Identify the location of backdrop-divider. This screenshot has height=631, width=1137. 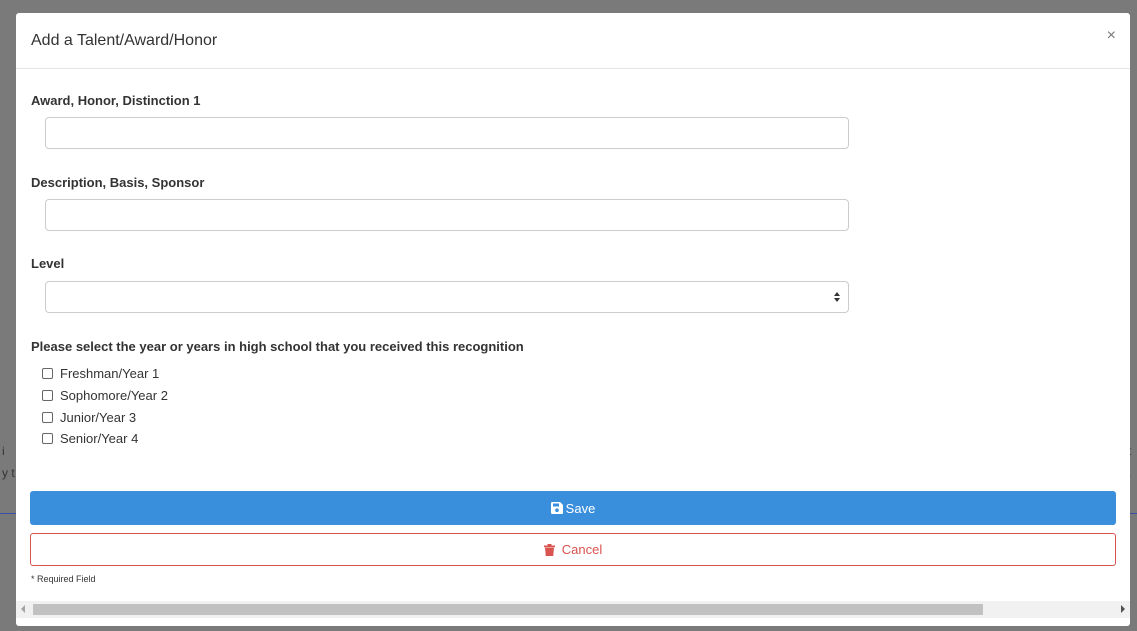
(8, 513).